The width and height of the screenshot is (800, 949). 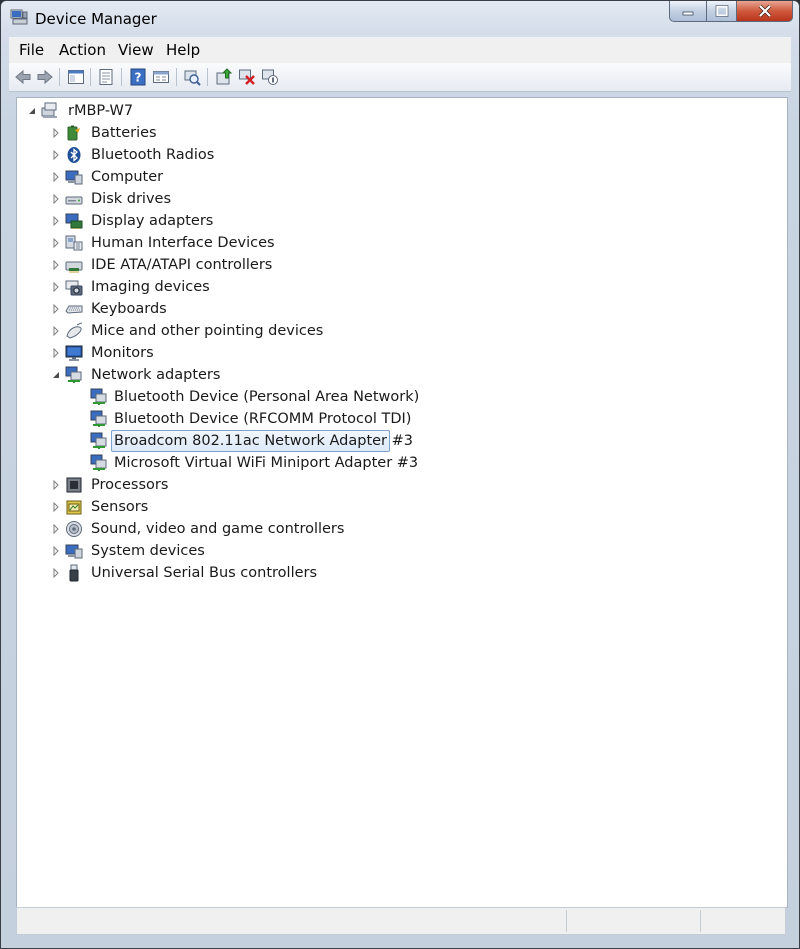 What do you see at coordinates (76, 77) in the screenshot?
I see `show-hide-tree-icon` at bounding box center [76, 77].